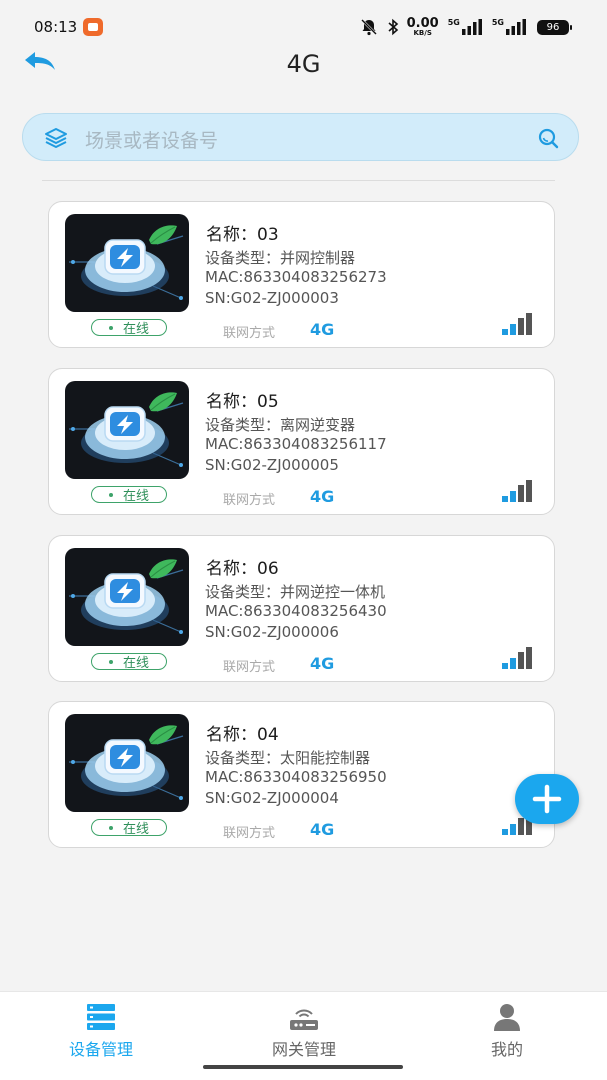 Image resolution: width=607 pixels, height=1080 pixels. Describe the element at coordinates (272, 632) in the screenshot. I see `device-sn: SN:G02-ZJ000006` at that location.